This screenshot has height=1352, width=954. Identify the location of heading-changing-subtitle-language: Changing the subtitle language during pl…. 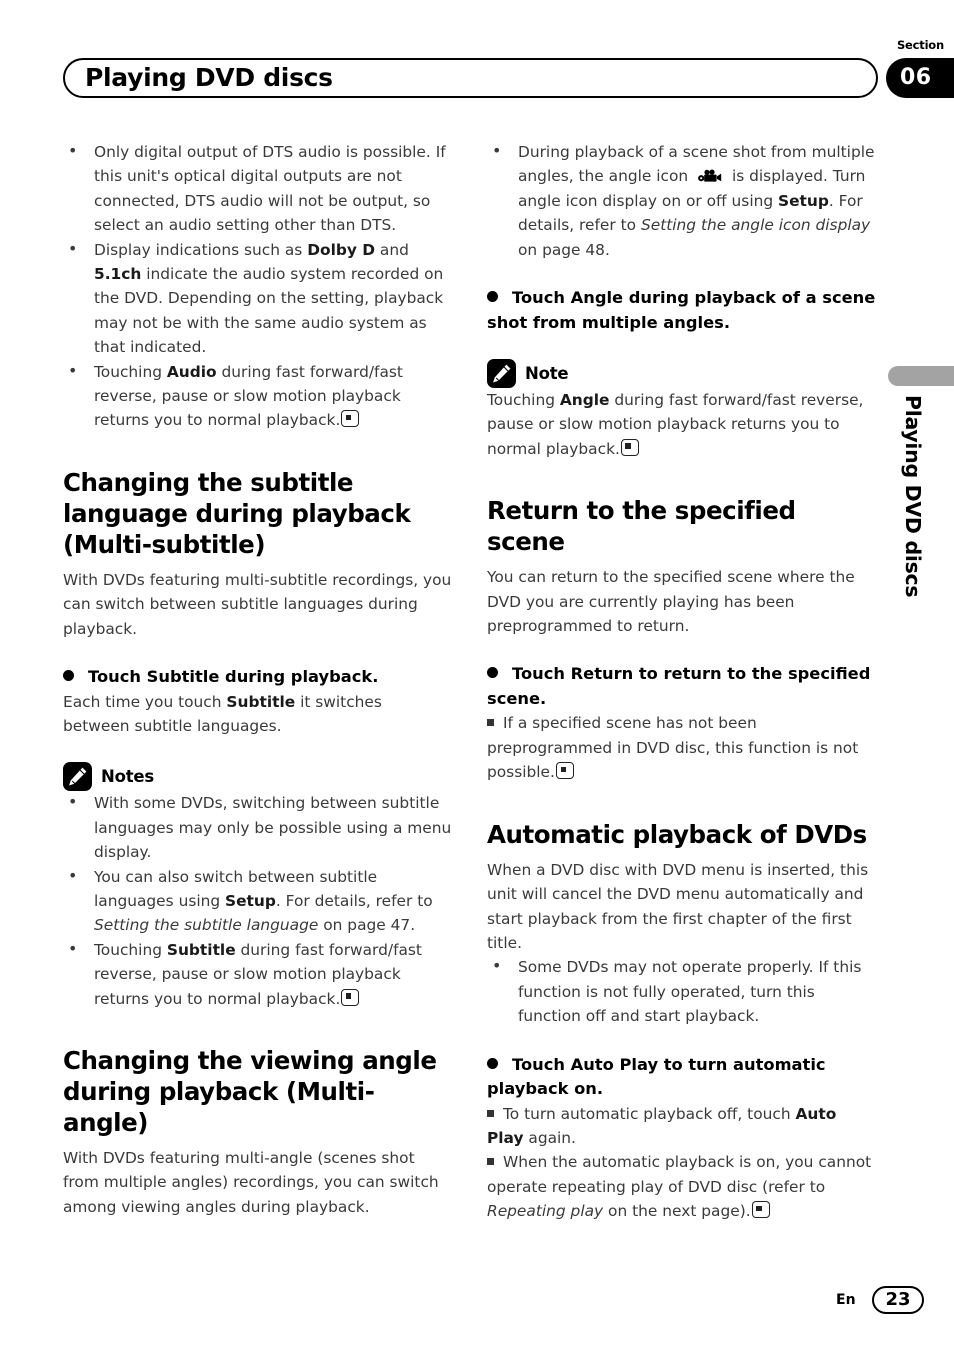
(237, 513).